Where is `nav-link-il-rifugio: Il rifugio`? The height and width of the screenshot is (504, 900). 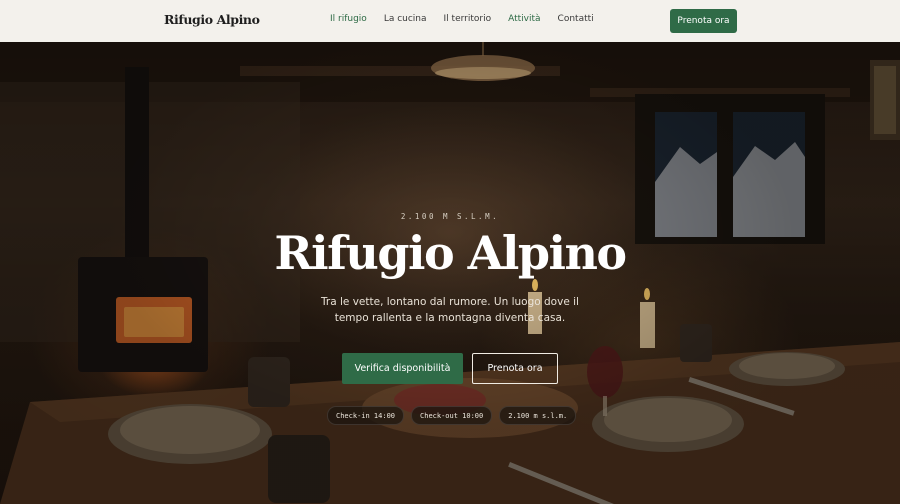
nav-link-il-rifugio: Il rifugio is located at coordinates (348, 19).